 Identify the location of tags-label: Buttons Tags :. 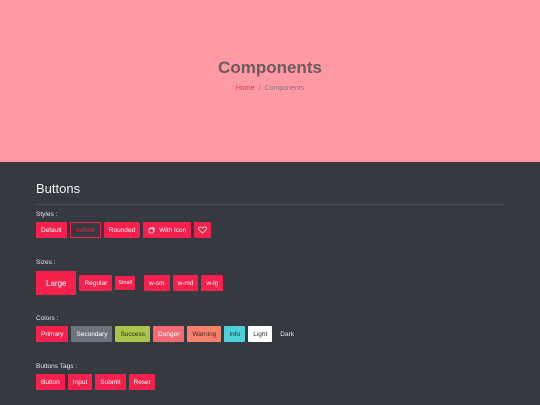
(57, 366).